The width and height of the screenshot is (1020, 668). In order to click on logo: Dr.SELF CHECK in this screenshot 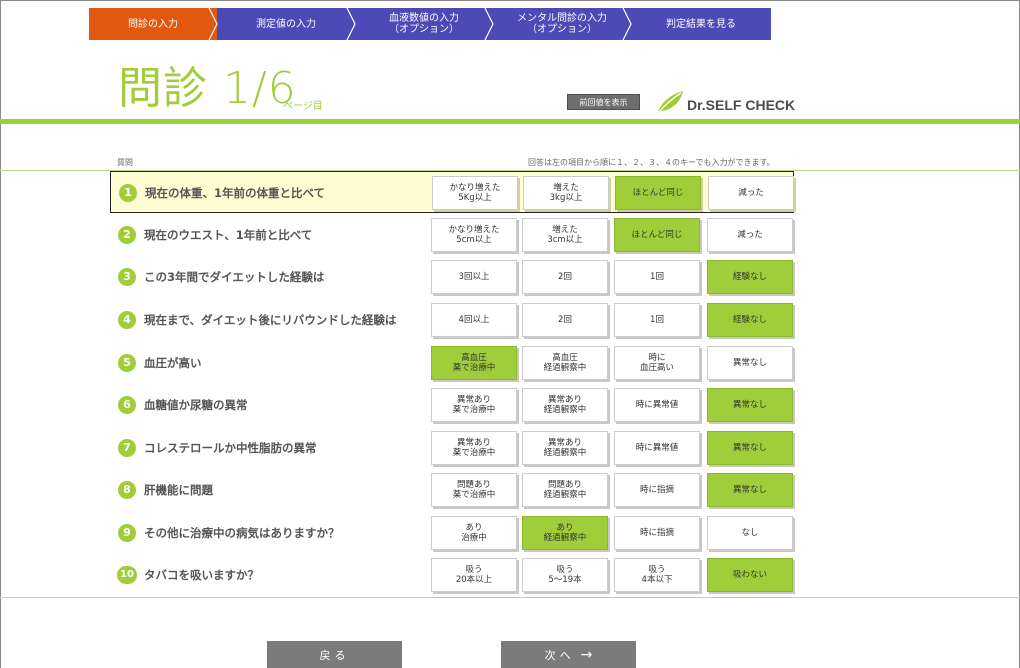, I will do `click(725, 102)`.